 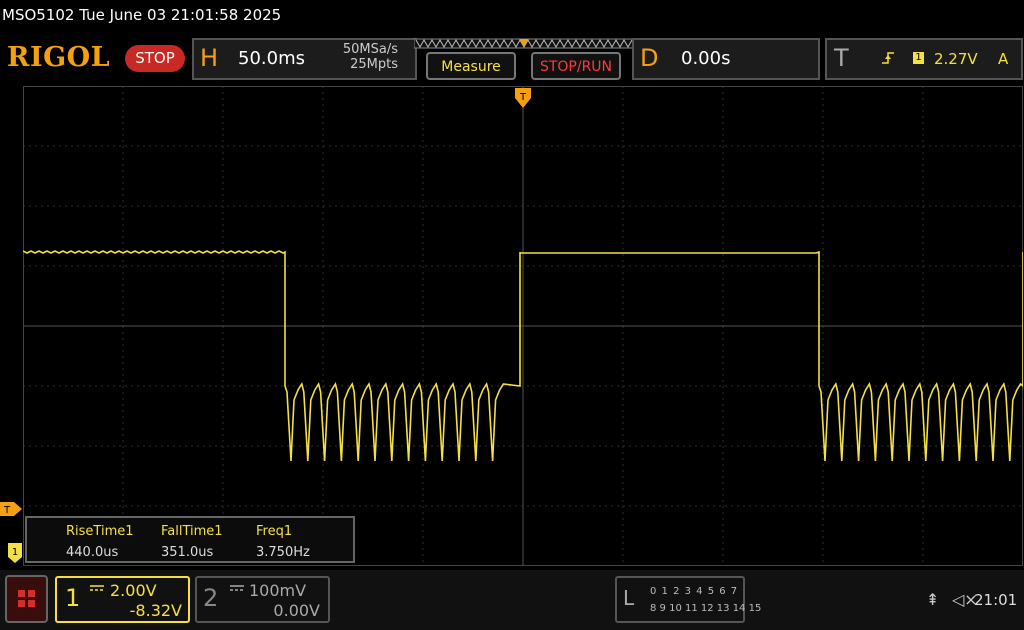 What do you see at coordinates (283, 542) in the screenshot?
I see `measurement-item: Freq1 3.750Hz` at bounding box center [283, 542].